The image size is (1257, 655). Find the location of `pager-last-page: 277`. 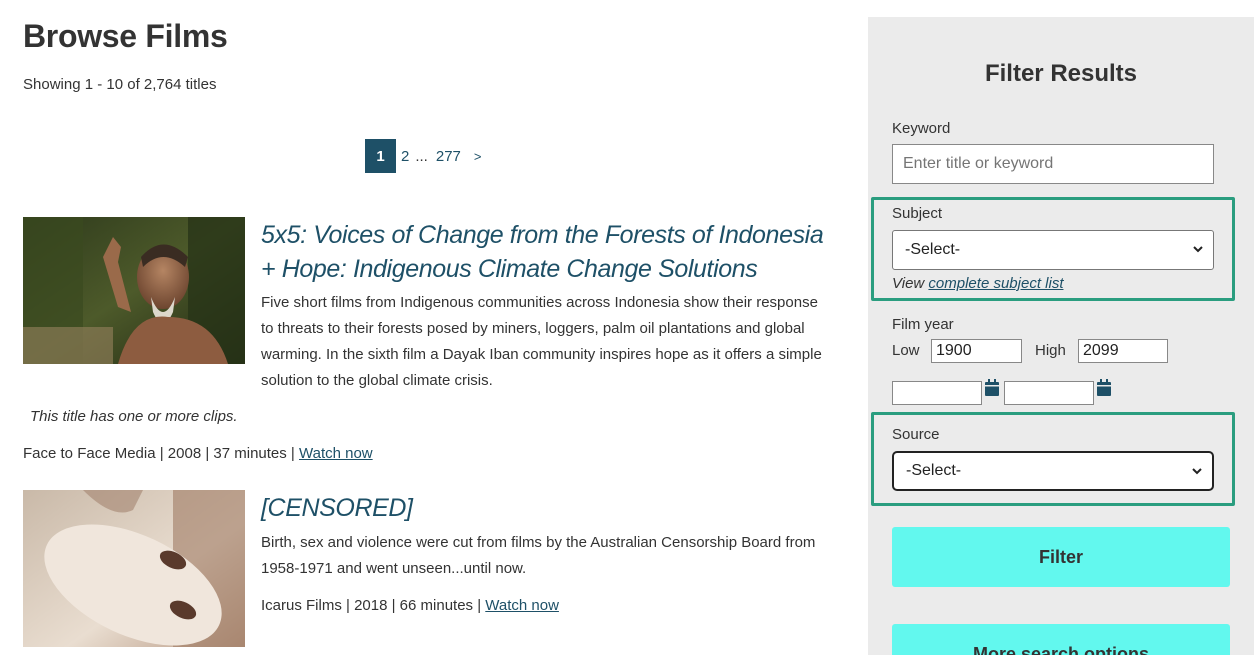

pager-last-page: 277 is located at coordinates (448, 156).